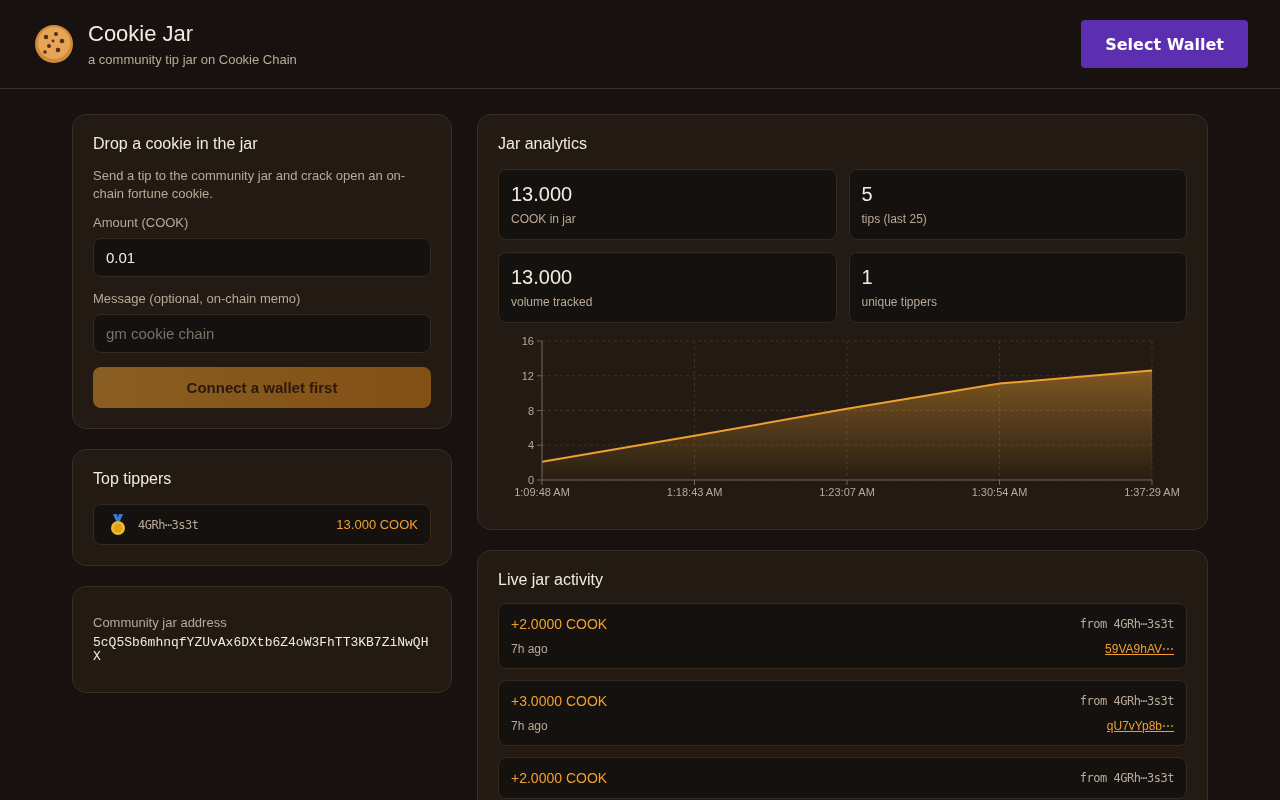 Image resolution: width=1280 pixels, height=800 pixels. I want to click on field-label: Amount (COOK), so click(141, 222).